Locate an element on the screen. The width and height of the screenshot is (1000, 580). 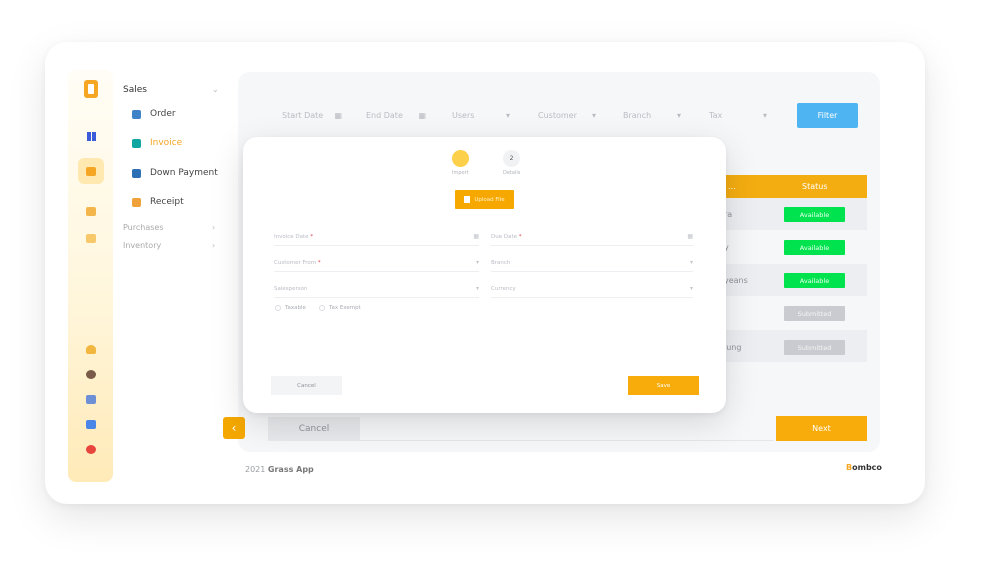
table-cell: lung is located at coordinates (733, 347).